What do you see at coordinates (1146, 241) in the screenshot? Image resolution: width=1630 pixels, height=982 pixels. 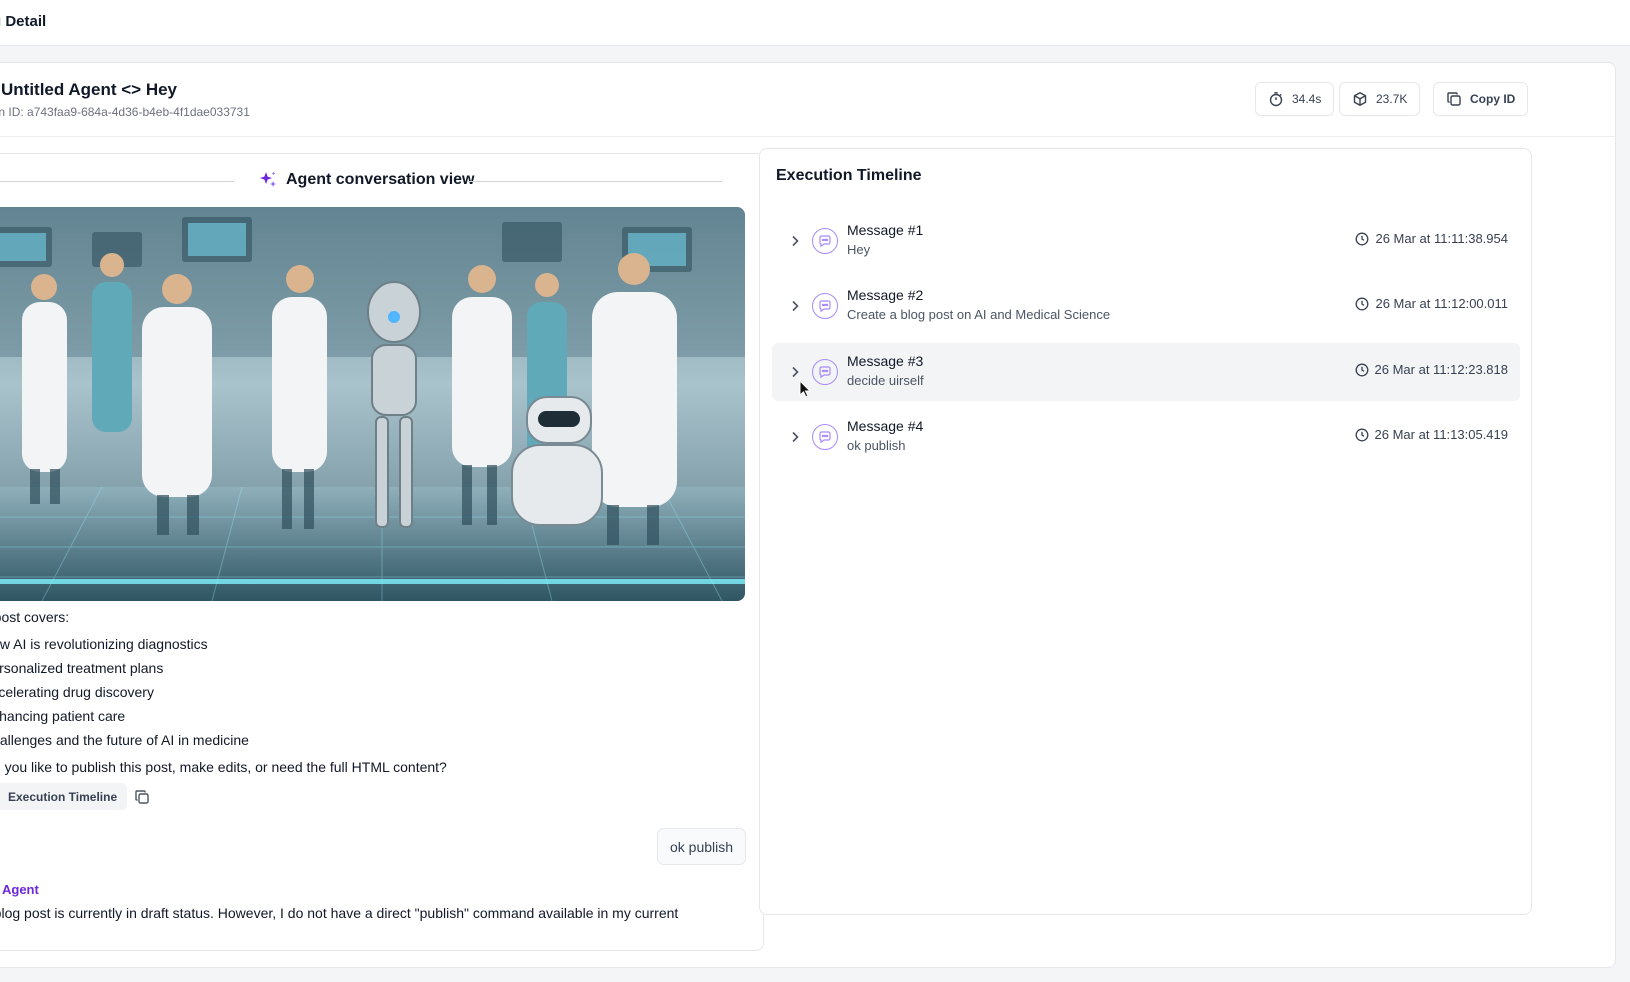 I see `timeline-message-row: Message #1 Hey 26 Mar at 11:11:38.954` at bounding box center [1146, 241].